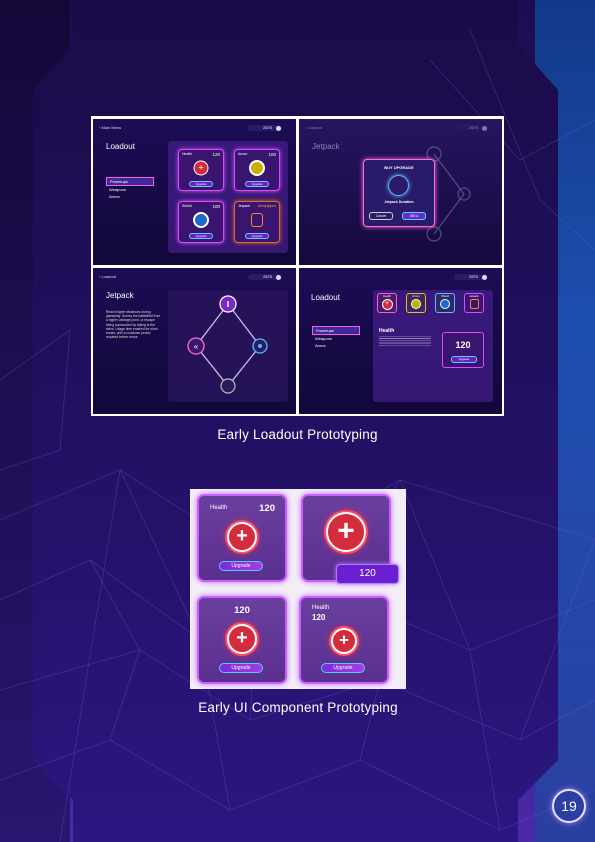  Describe the element at coordinates (297, 434) in the screenshot. I see `caption-loadout: Early Loadout Prototyping` at that location.